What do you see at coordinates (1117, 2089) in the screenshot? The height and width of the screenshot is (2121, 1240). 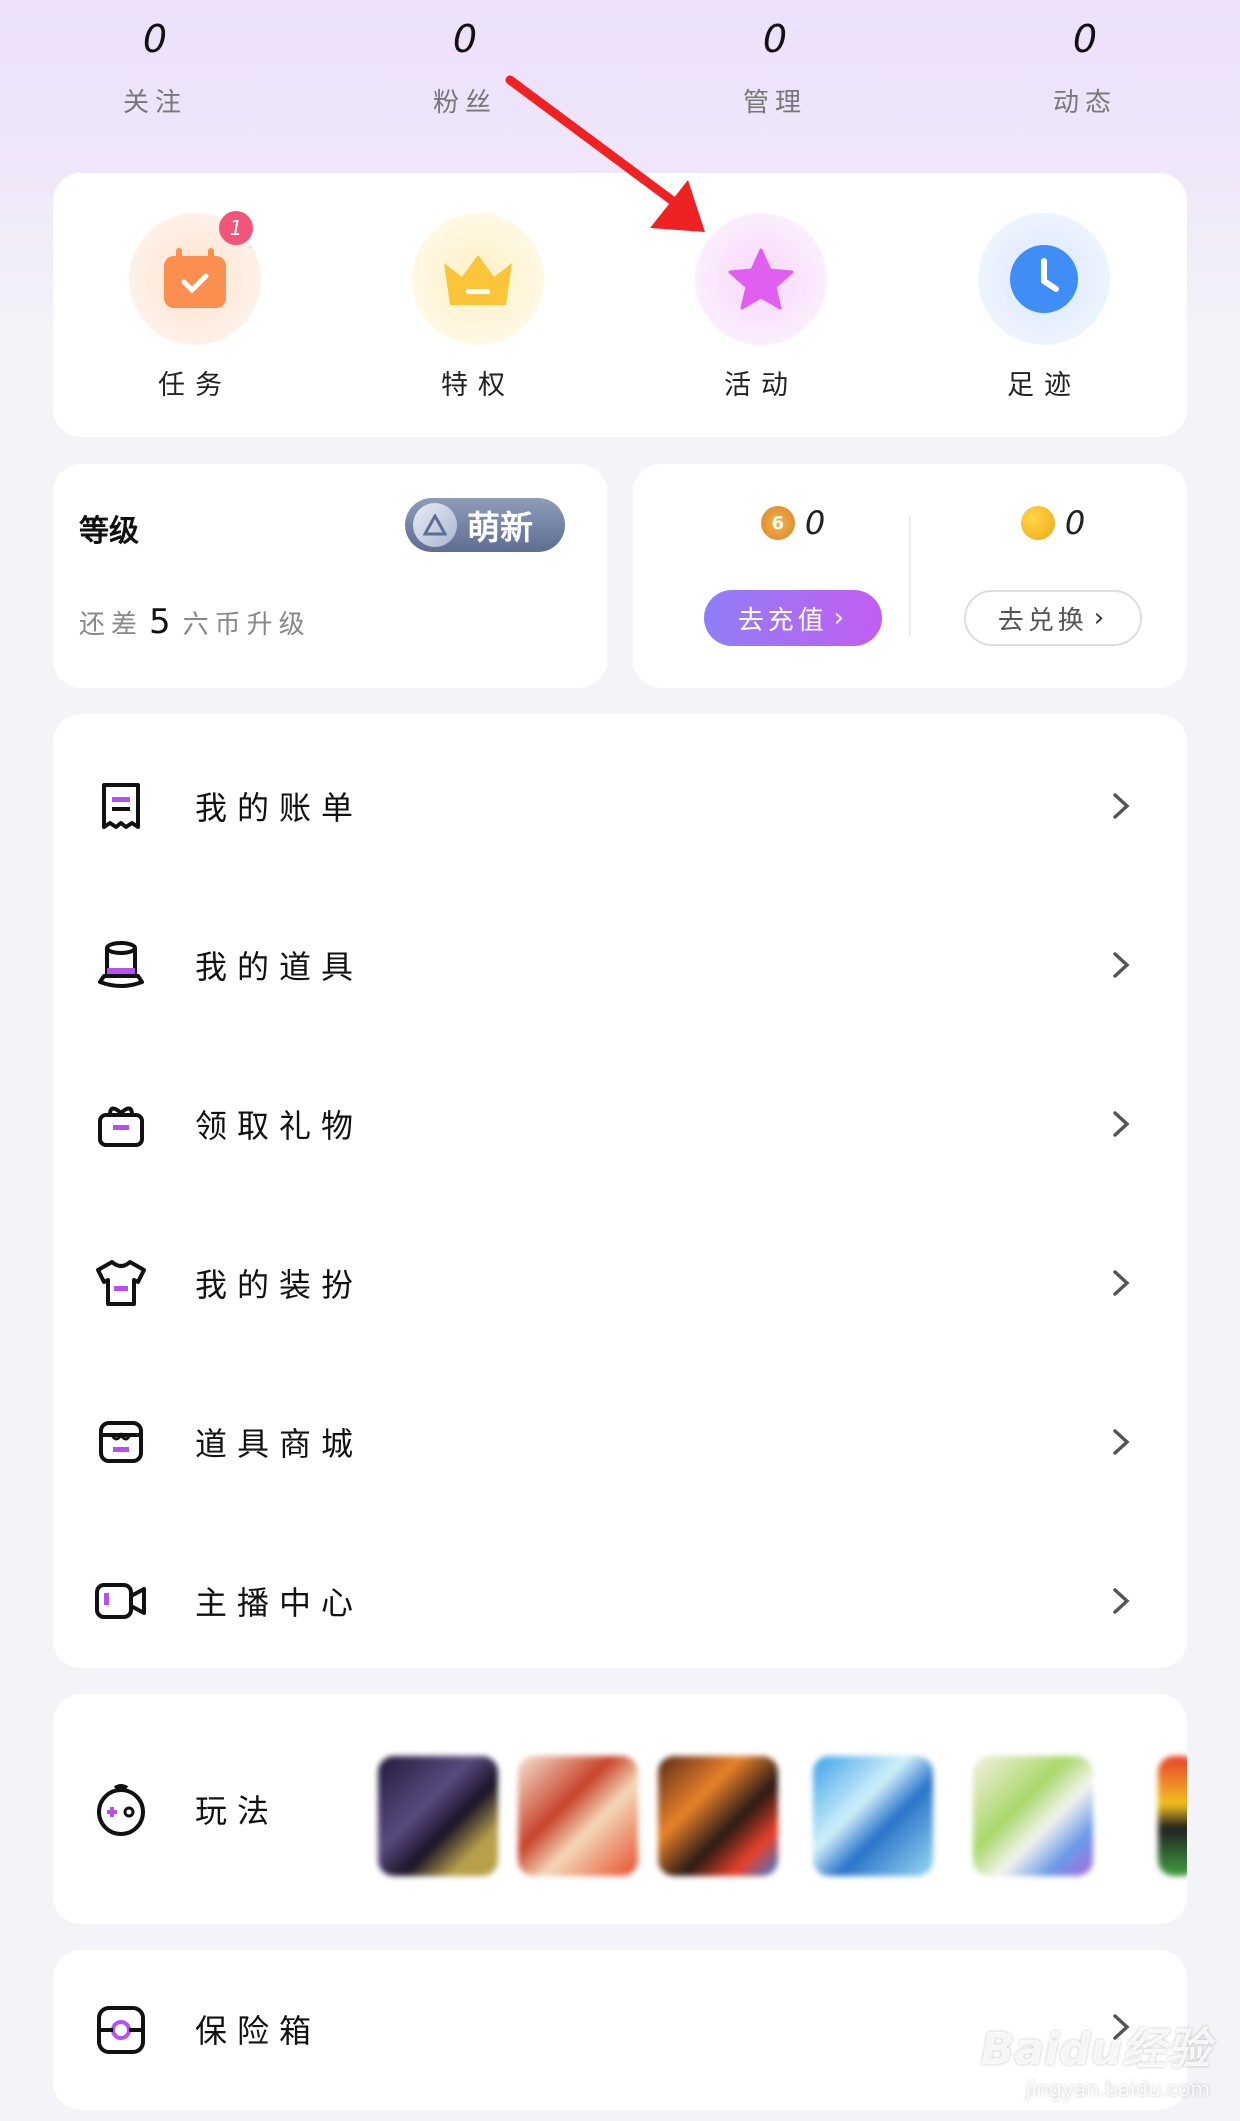 I see `watermark-url: jingyan.baidu.com` at bounding box center [1117, 2089].